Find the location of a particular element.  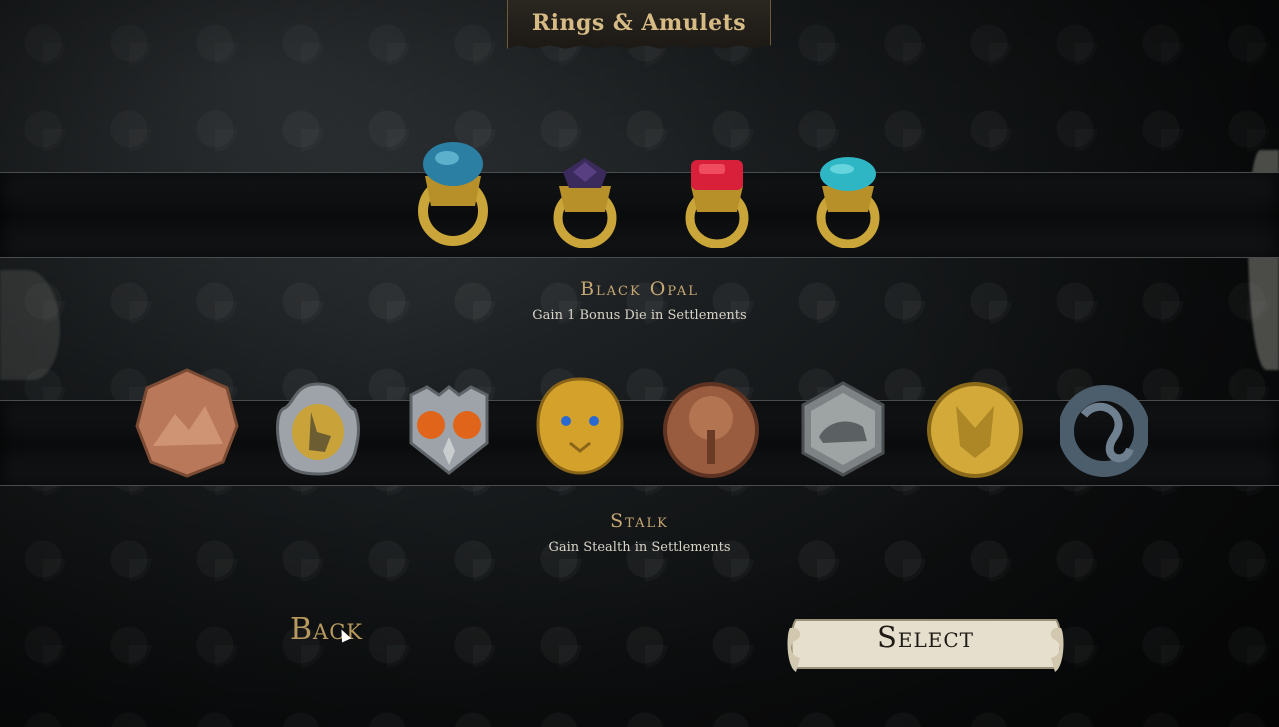

lion-amulet-icon is located at coordinates (580, 426).